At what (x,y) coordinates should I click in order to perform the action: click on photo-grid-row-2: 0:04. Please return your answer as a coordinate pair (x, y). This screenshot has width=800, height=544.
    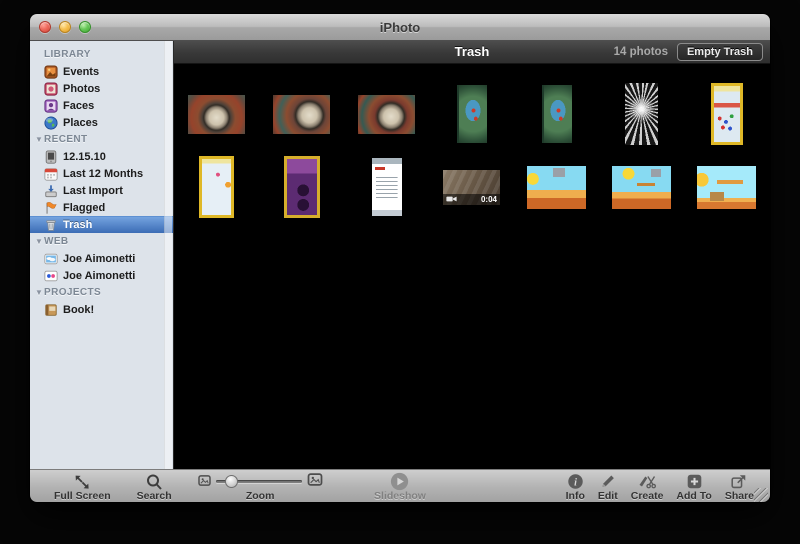
    Looking at the image, I should click on (472, 187).